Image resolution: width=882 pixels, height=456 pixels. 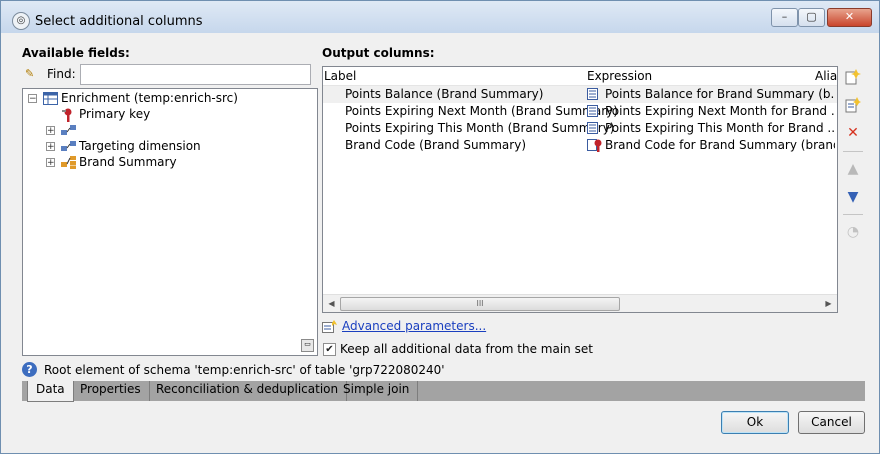 What do you see at coordinates (784, 17) in the screenshot?
I see `minimize-button: –` at bounding box center [784, 17].